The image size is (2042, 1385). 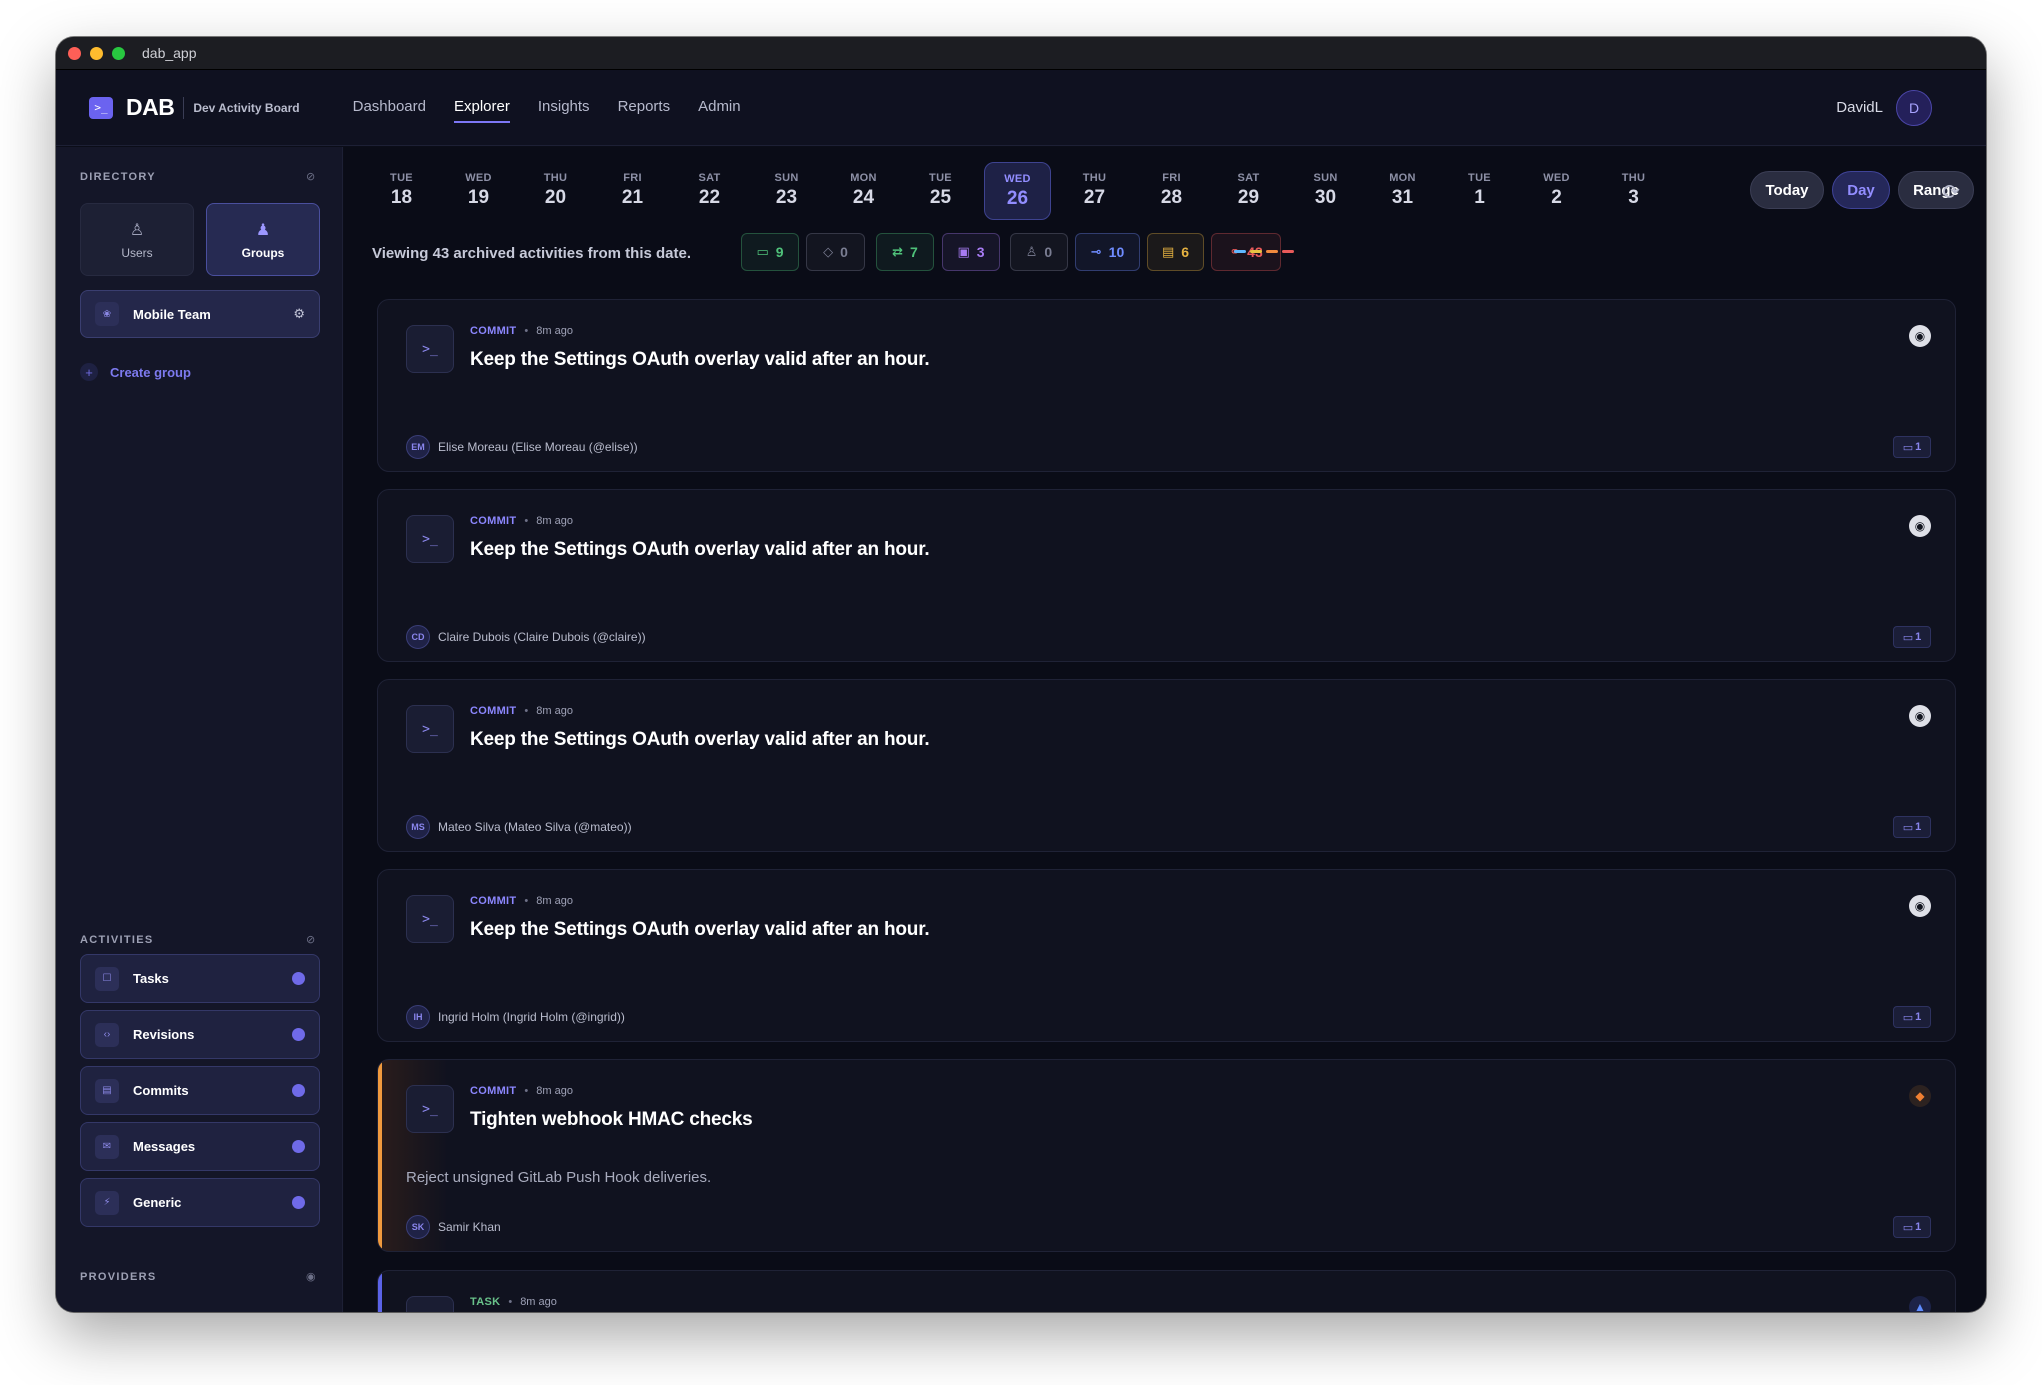 I want to click on groups-button: ♟ Groups, so click(x=263, y=239).